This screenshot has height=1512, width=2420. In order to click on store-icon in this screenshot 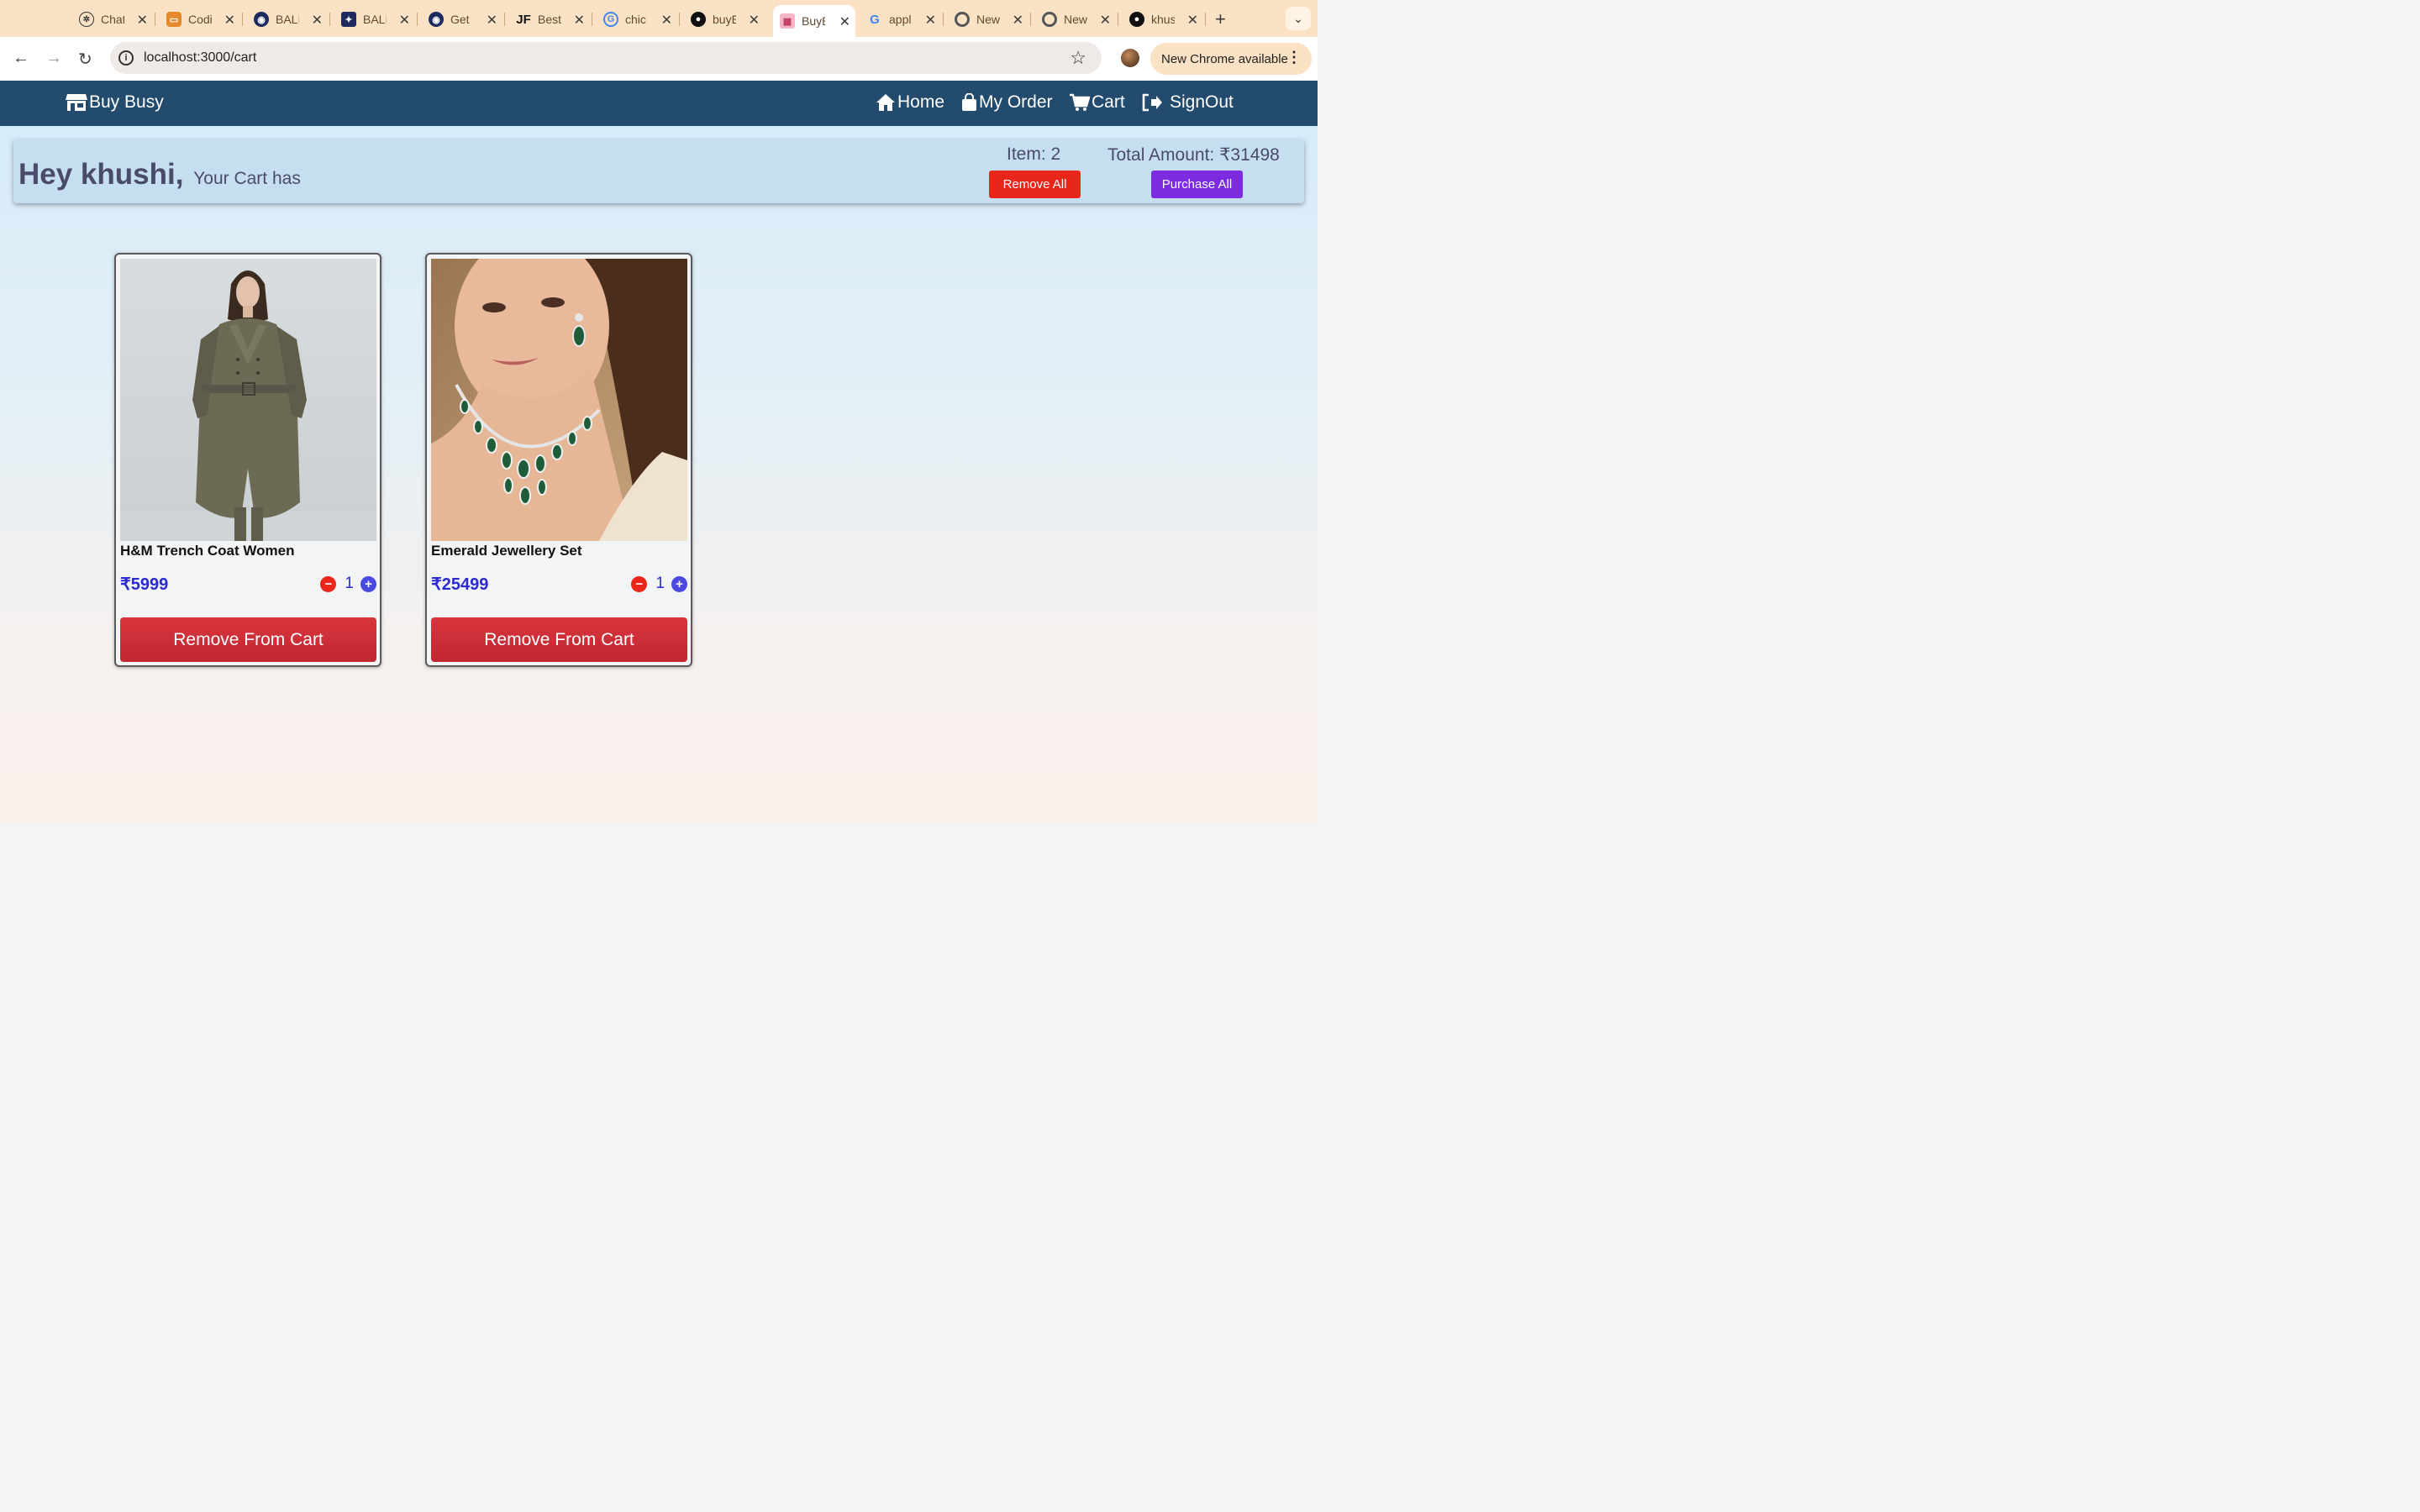, I will do `click(77, 102)`.